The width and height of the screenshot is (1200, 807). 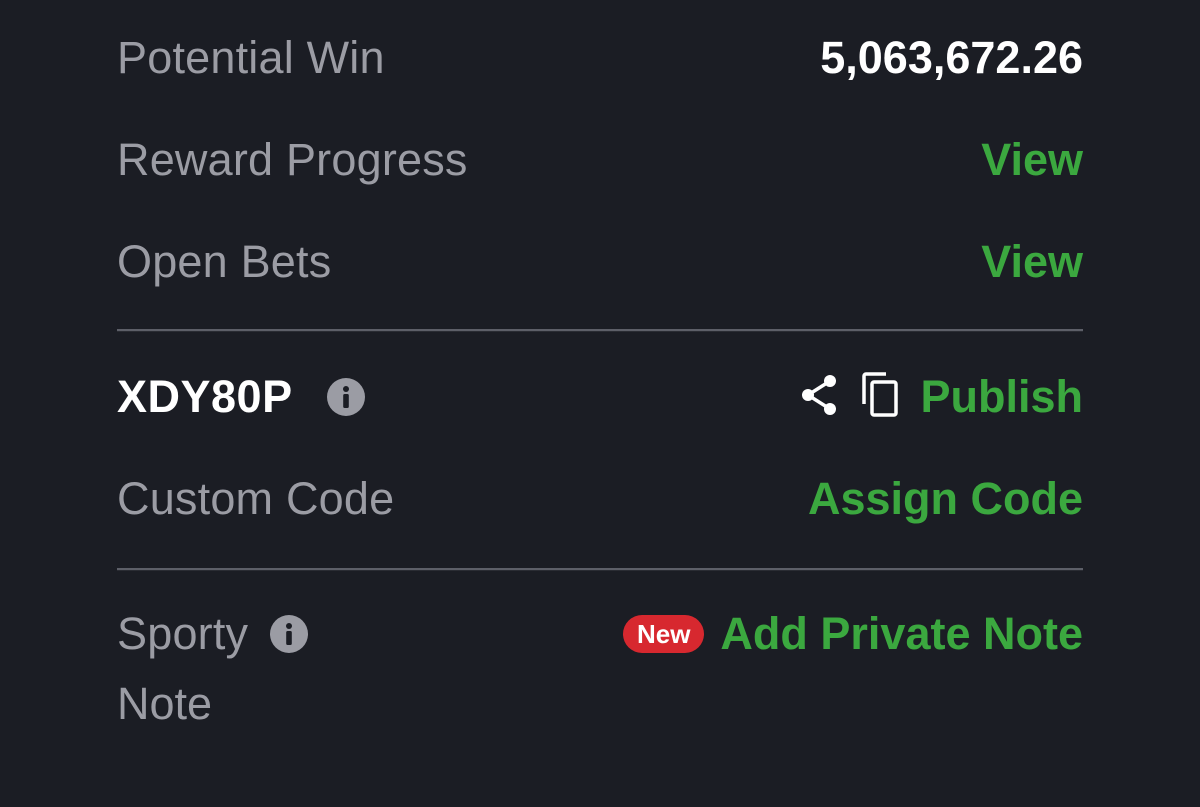 I want to click on reward-progress-view-link: View, so click(x=1032, y=160).